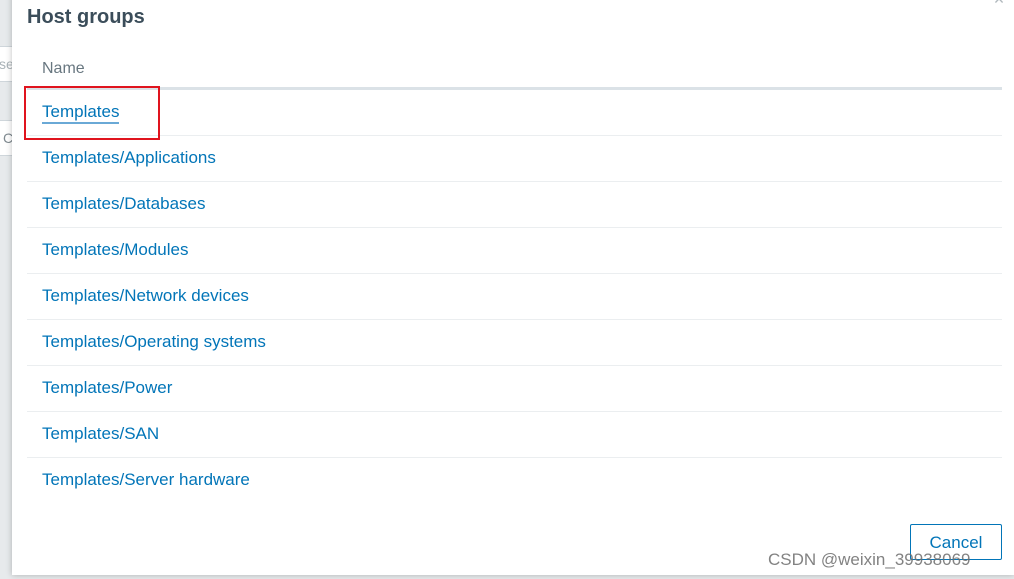 Image resolution: width=1014 pixels, height=579 pixels. What do you see at coordinates (145, 295) in the screenshot?
I see `host-group-link: Templates/Network devices` at bounding box center [145, 295].